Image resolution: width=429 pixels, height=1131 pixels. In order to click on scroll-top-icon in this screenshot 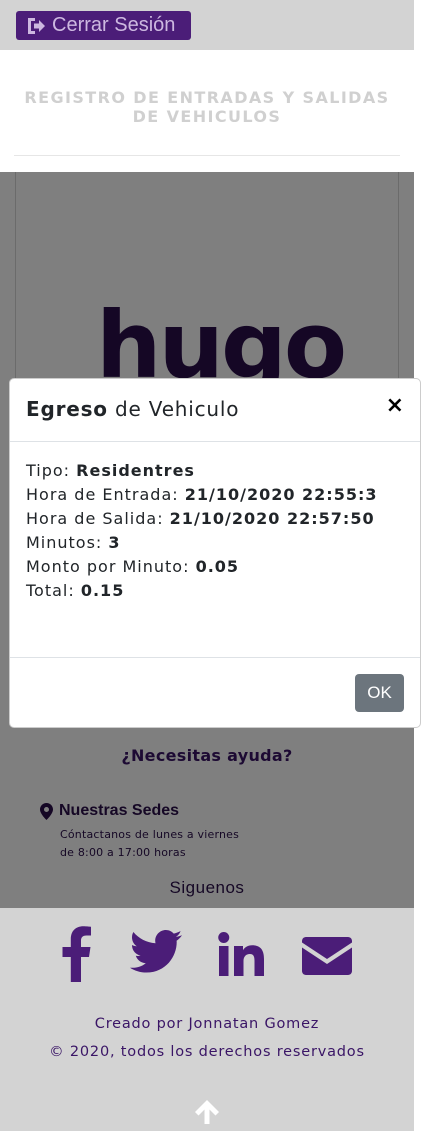, I will do `click(207, 1112)`.